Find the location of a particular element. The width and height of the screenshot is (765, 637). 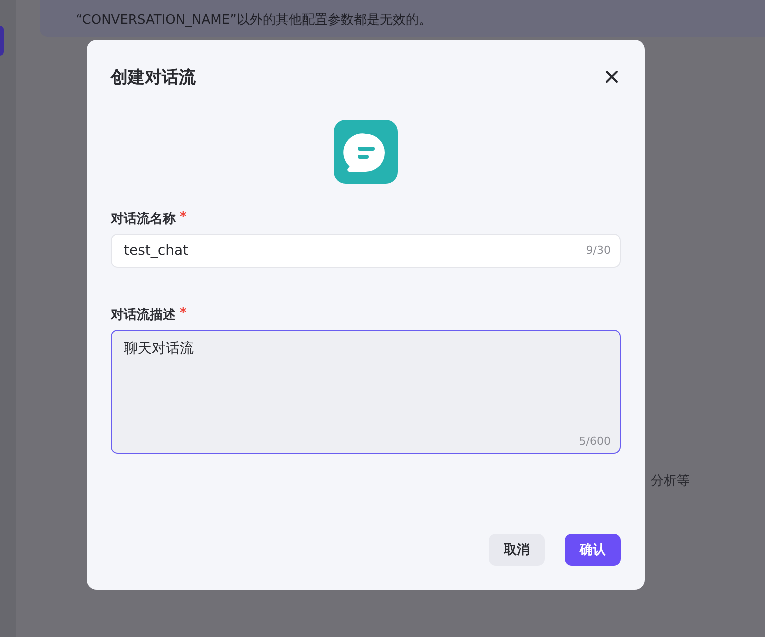

close-icon is located at coordinates (612, 77).